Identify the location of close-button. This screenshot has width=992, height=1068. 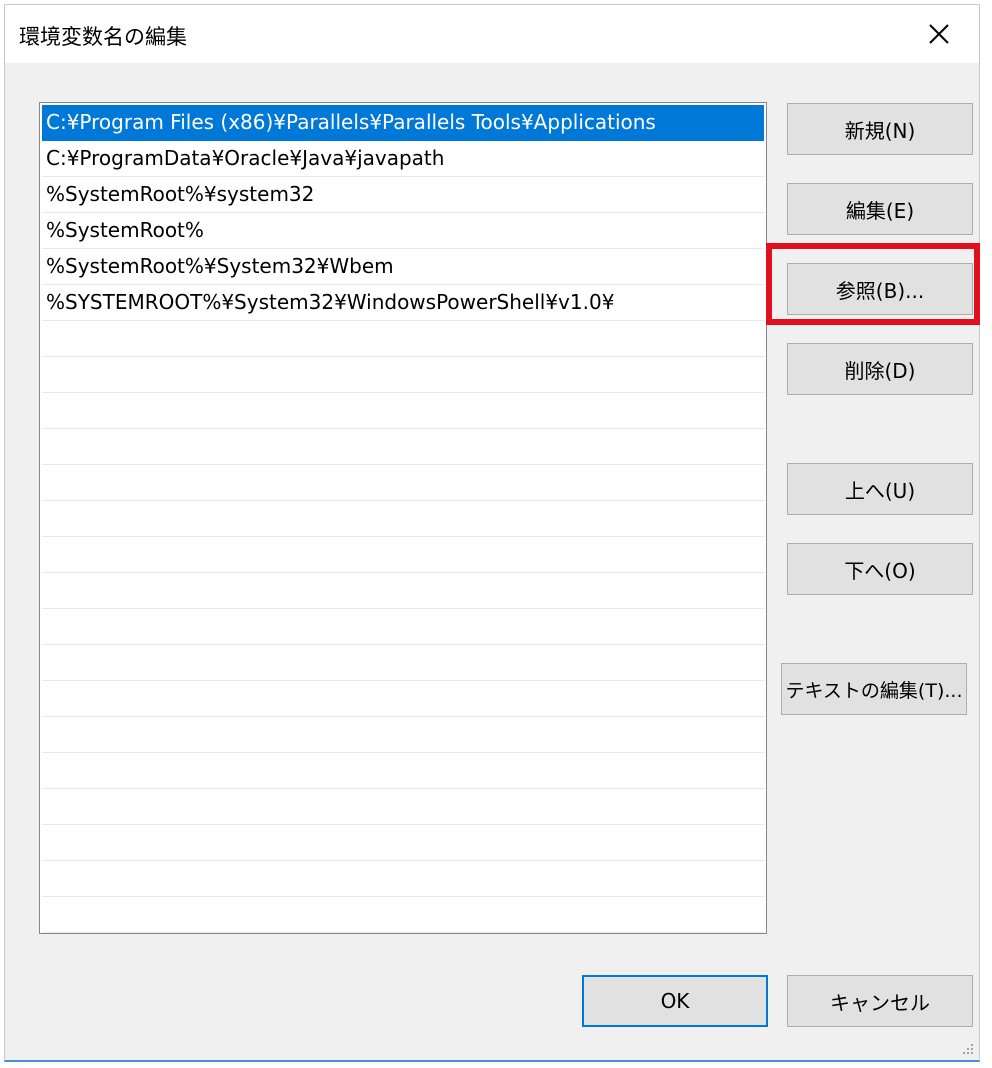
(939, 34).